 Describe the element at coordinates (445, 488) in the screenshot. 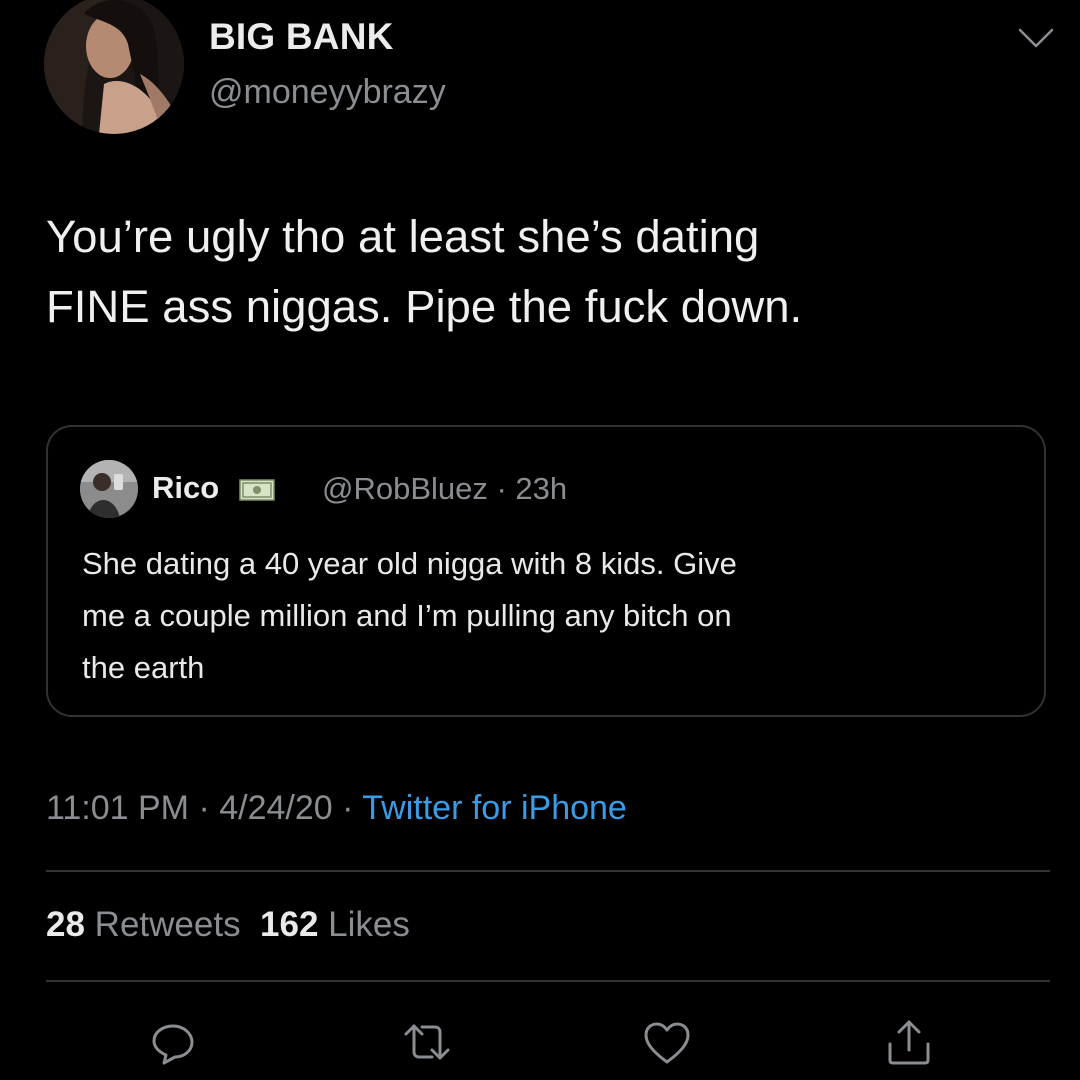

I see `quoted-author-handle-time: @RobBluez · 23h` at that location.